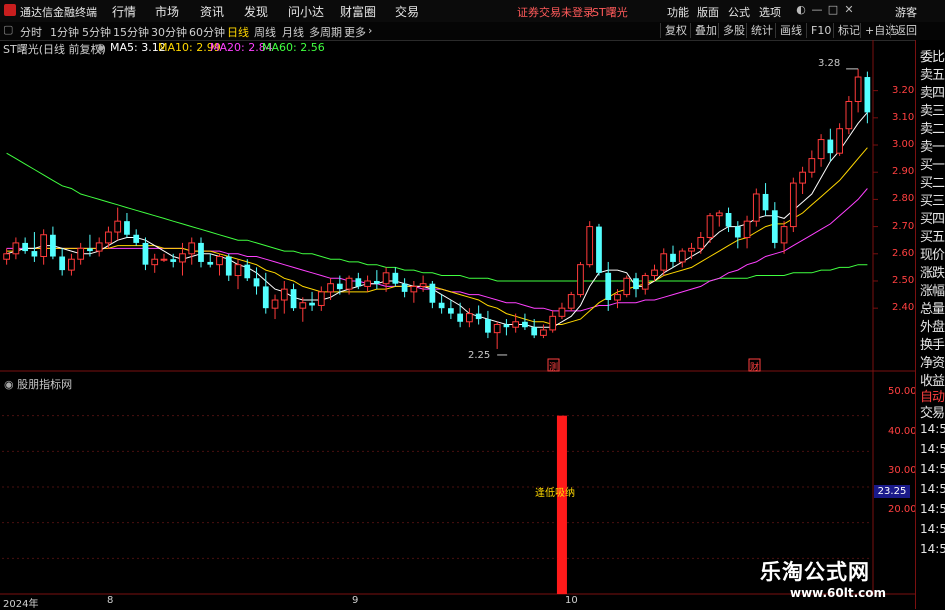 The height and width of the screenshot is (610, 945). What do you see at coordinates (902, 391) in the screenshot?
I see `indicator-tick: 50.00` at bounding box center [902, 391].